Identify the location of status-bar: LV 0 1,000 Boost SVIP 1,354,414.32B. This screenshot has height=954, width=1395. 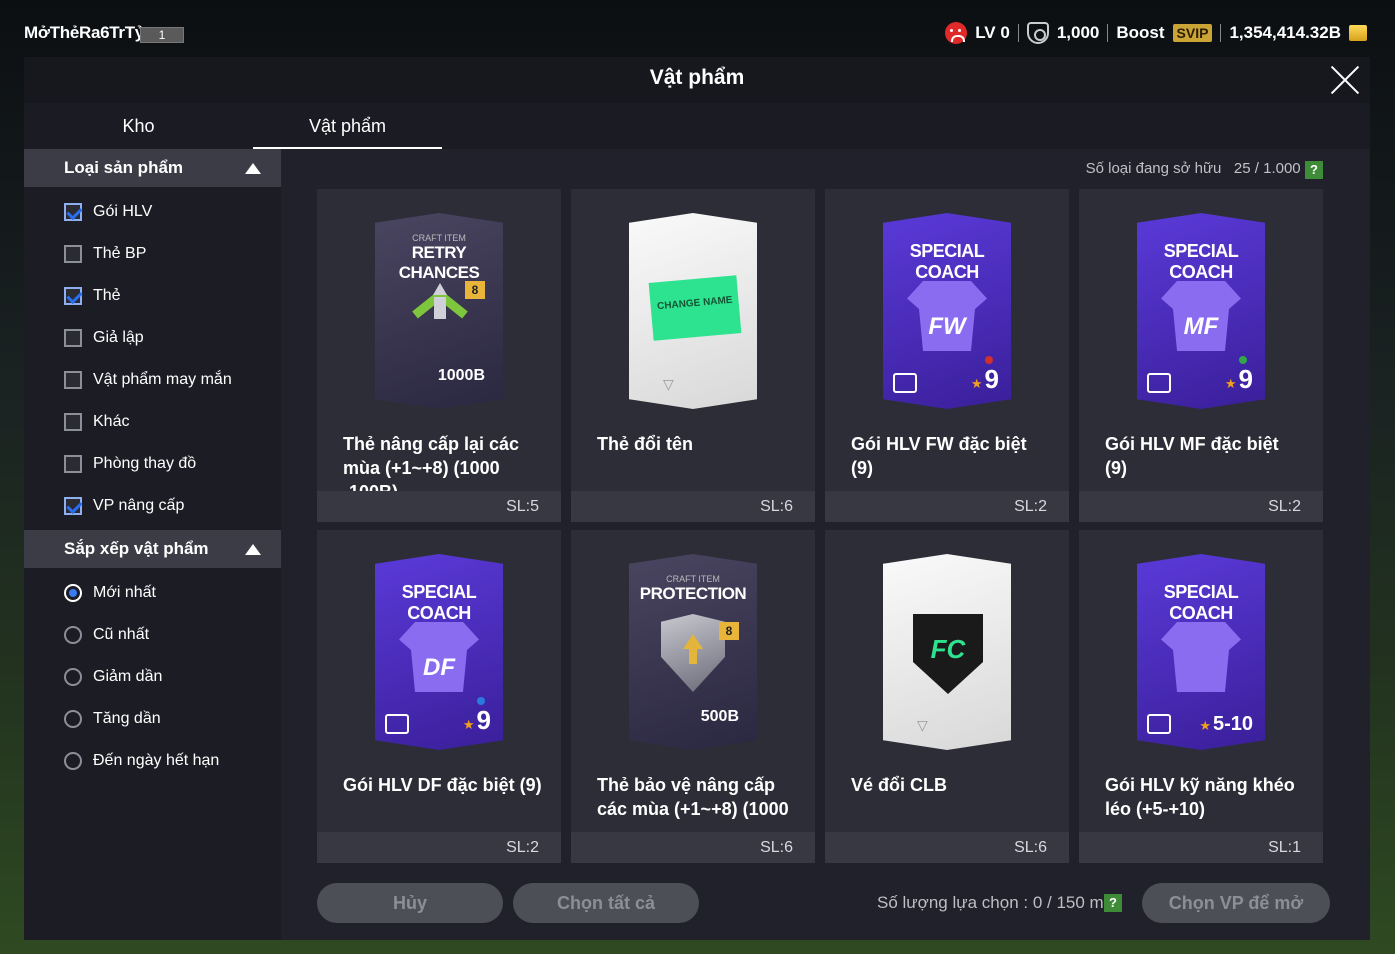
(1156, 33).